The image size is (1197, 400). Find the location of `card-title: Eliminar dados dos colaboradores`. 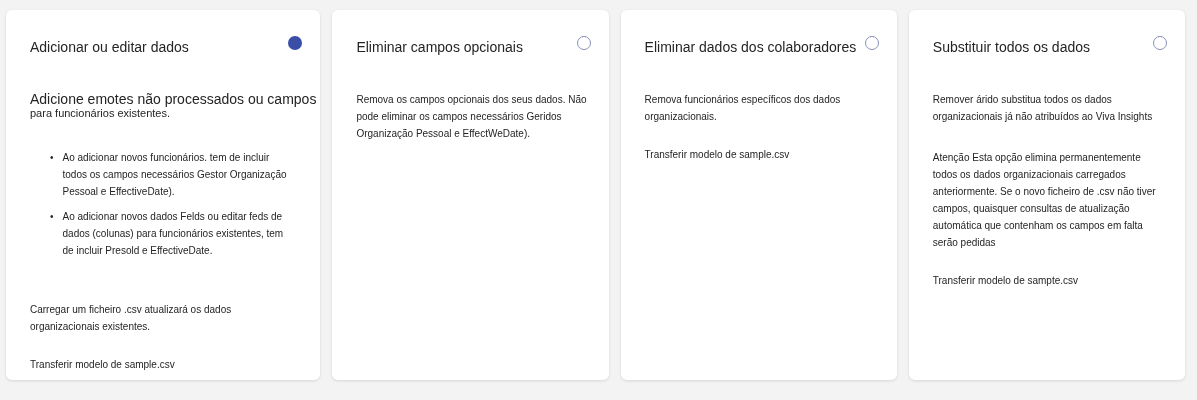

card-title: Eliminar dados dos colaboradores is located at coordinates (750, 46).